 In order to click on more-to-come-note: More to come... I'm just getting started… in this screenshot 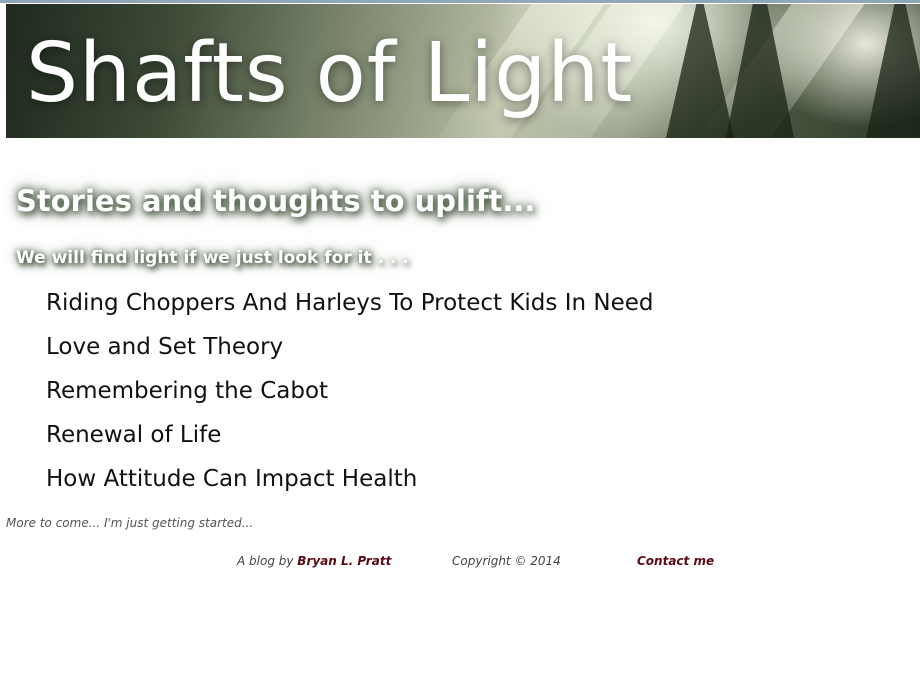, I will do `click(130, 523)`.